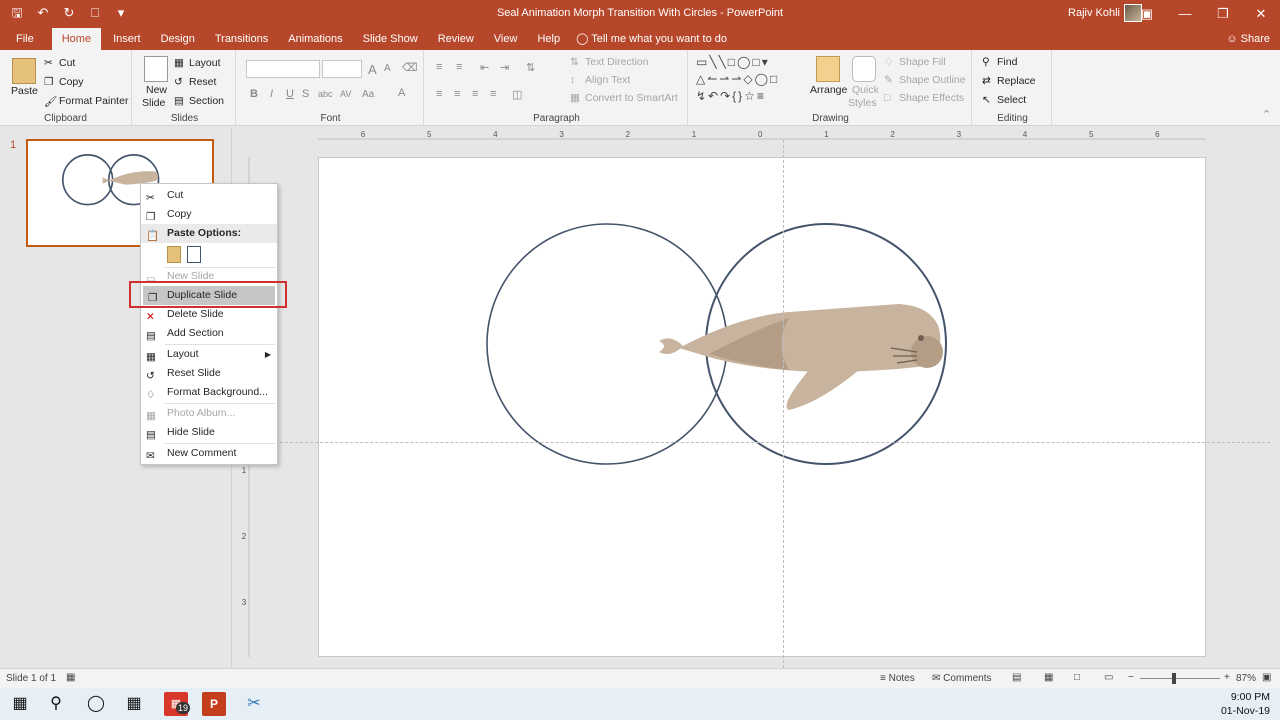  What do you see at coordinates (624, 98) in the screenshot?
I see `smartart-button: ▦ Convert to SmartArt` at bounding box center [624, 98].